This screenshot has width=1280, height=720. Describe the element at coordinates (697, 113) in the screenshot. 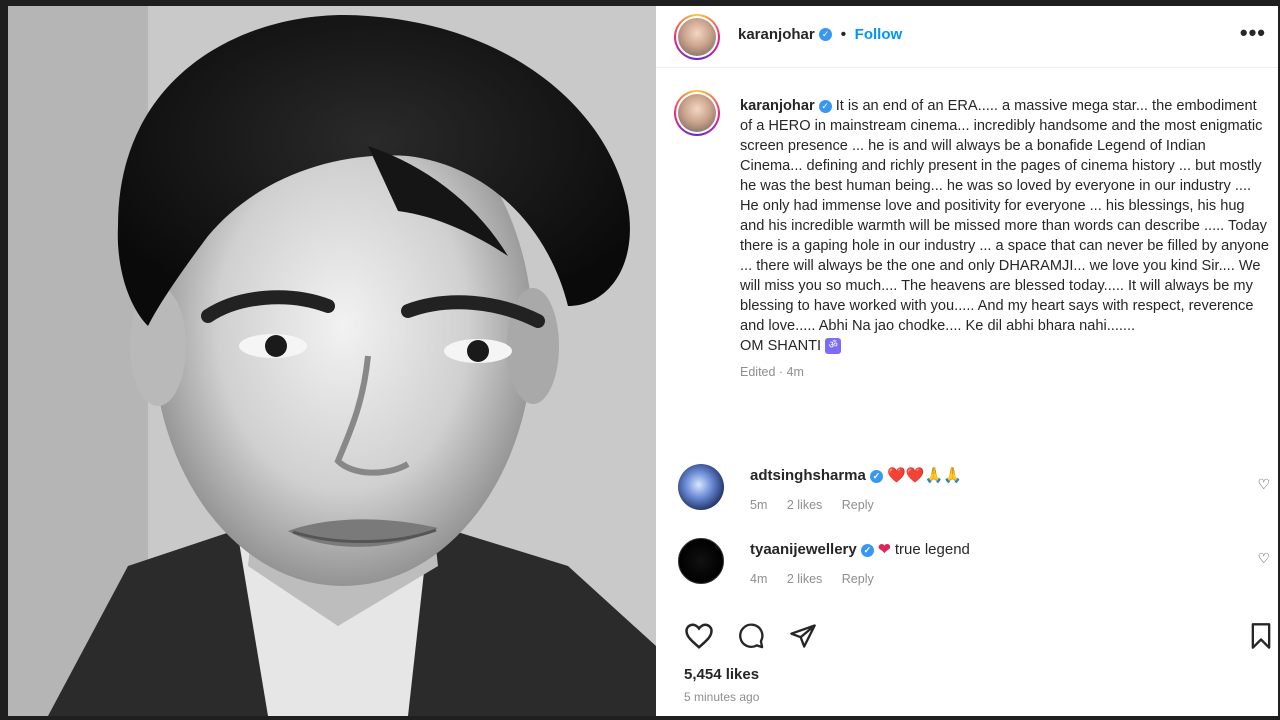

I see `caption-author-avatar` at that location.